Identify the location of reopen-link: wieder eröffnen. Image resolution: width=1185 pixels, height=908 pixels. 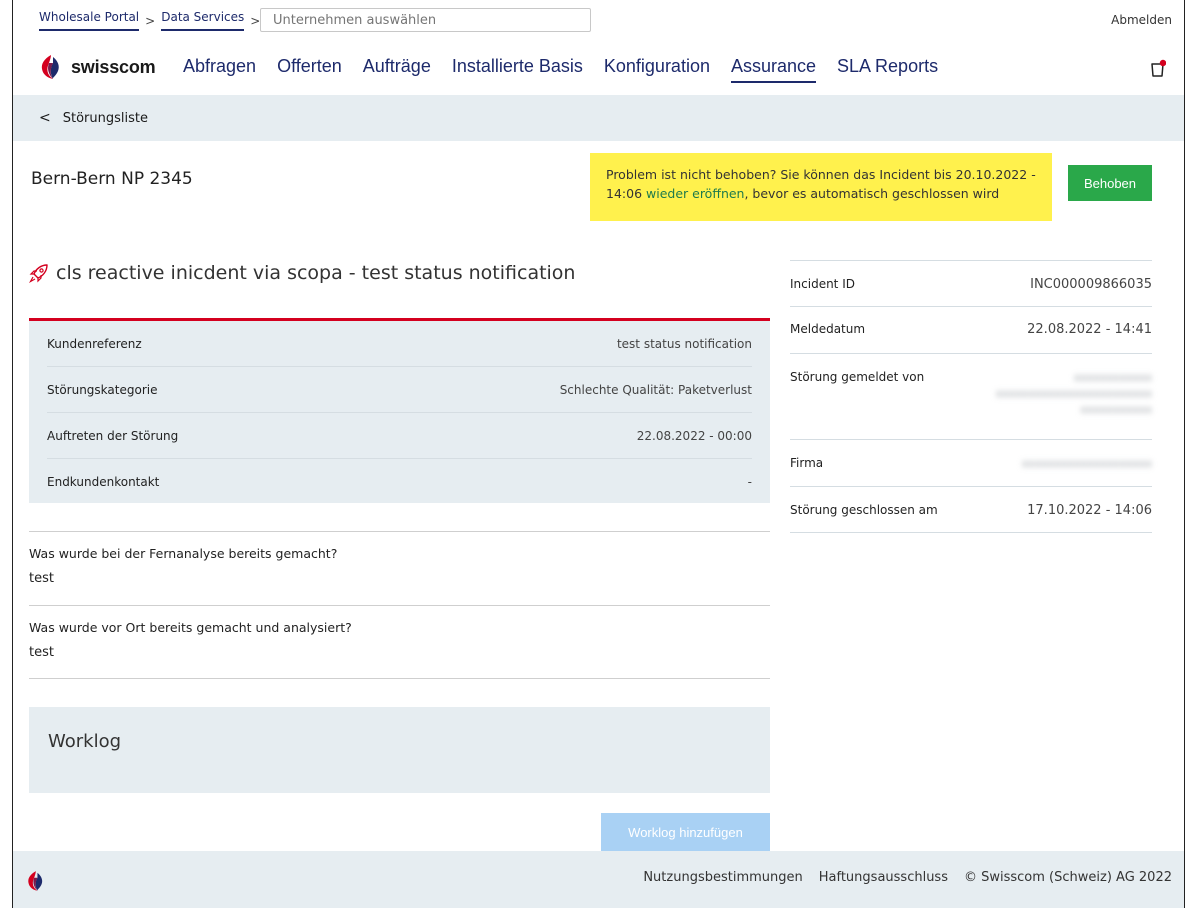
(695, 193).